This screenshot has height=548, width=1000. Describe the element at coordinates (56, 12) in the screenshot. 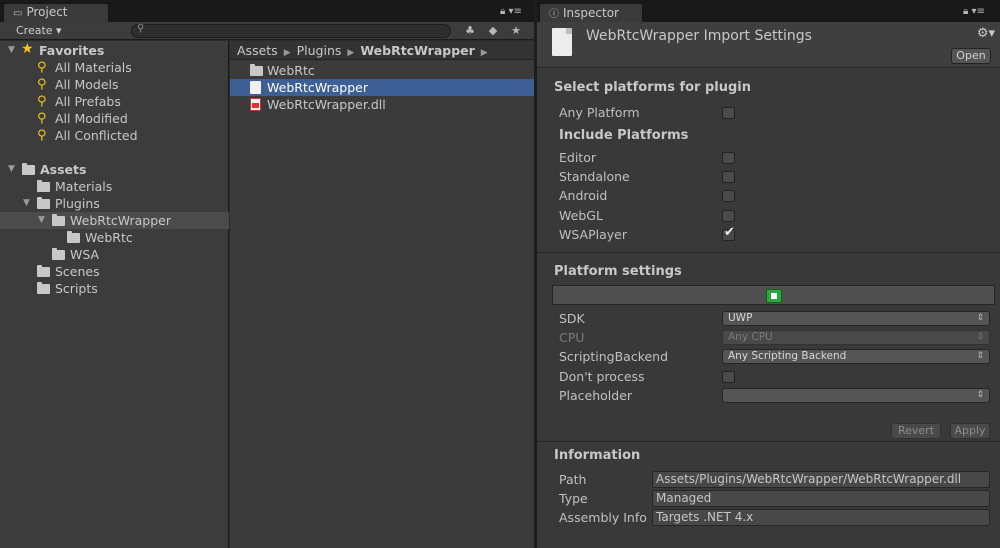

I see `tab-project: ▭ Project` at that location.